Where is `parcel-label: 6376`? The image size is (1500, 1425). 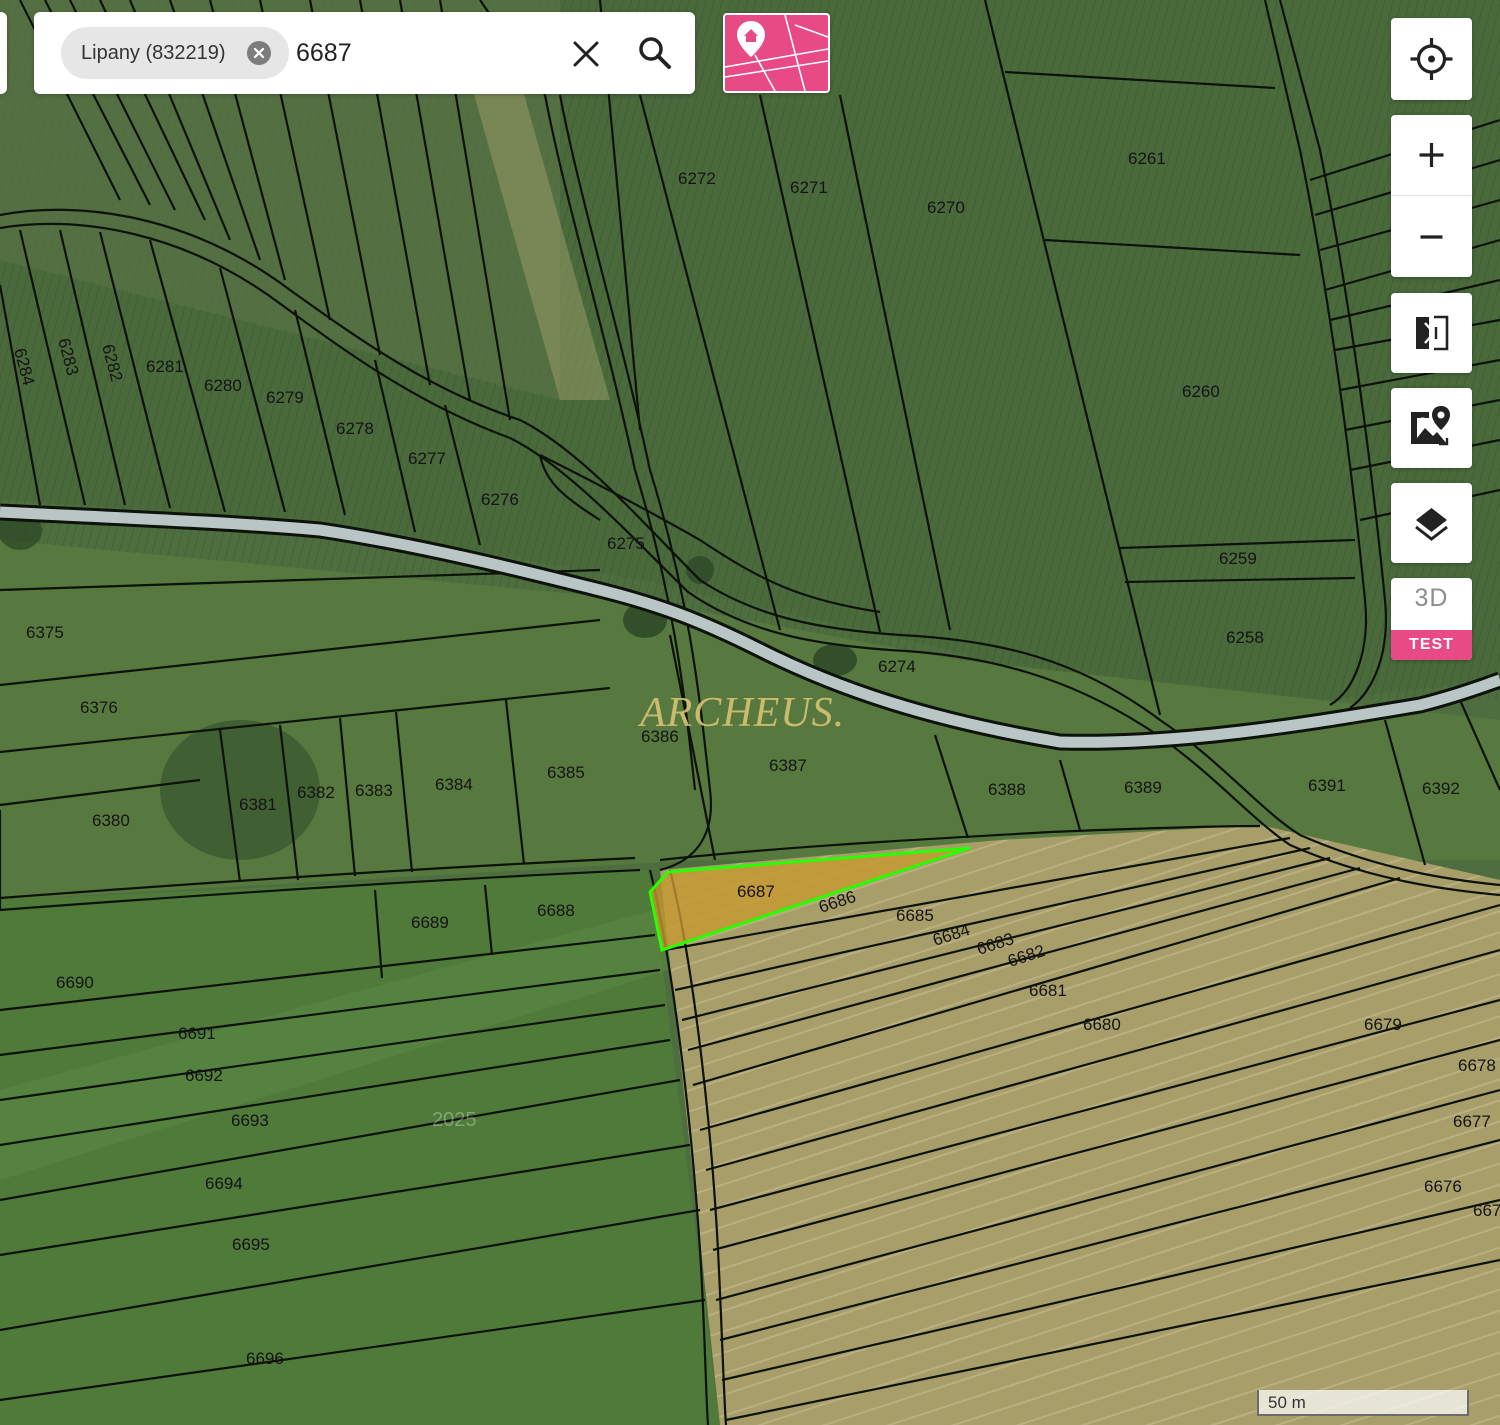 parcel-label: 6376 is located at coordinates (99, 707).